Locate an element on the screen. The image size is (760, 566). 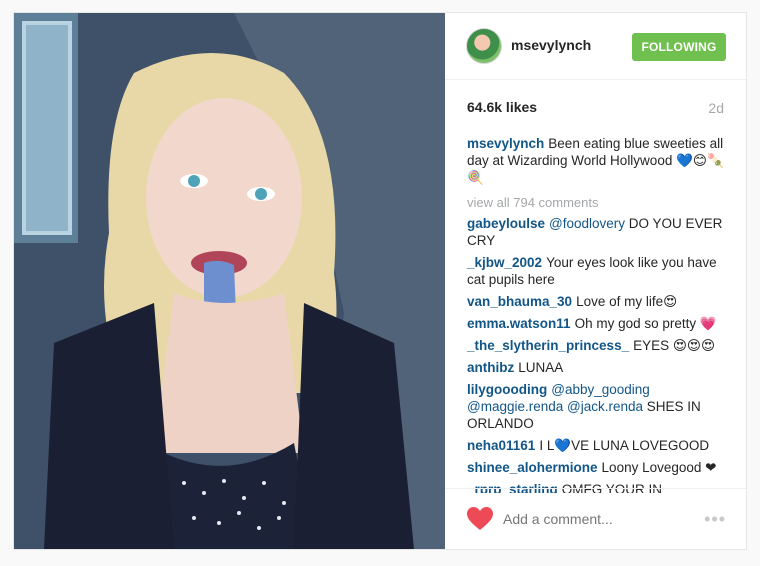
comment-text: Oh my god so pretty 💗 is located at coordinates (645, 323).